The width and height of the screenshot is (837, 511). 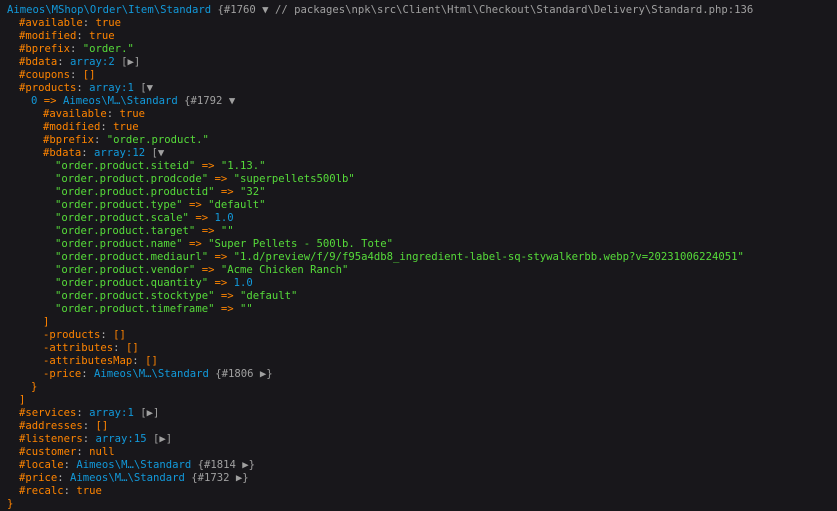 I want to click on bdata-entry: "order.product.scale" => 1.0, so click(x=144, y=218).